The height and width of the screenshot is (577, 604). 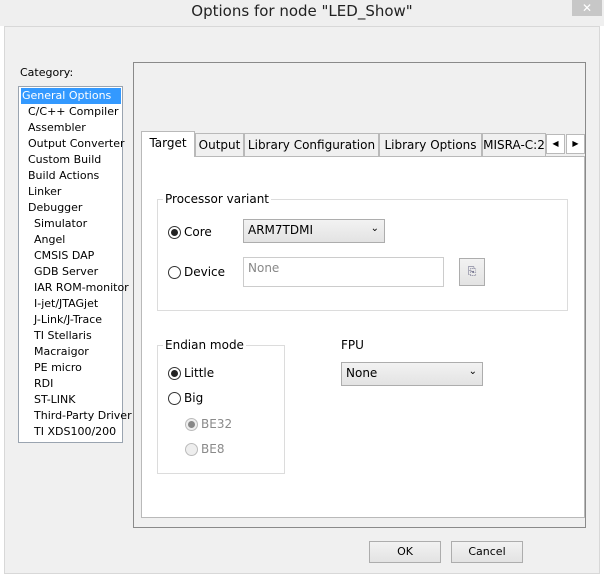 What do you see at coordinates (71, 192) in the screenshot?
I see `category-item: Linker` at bounding box center [71, 192].